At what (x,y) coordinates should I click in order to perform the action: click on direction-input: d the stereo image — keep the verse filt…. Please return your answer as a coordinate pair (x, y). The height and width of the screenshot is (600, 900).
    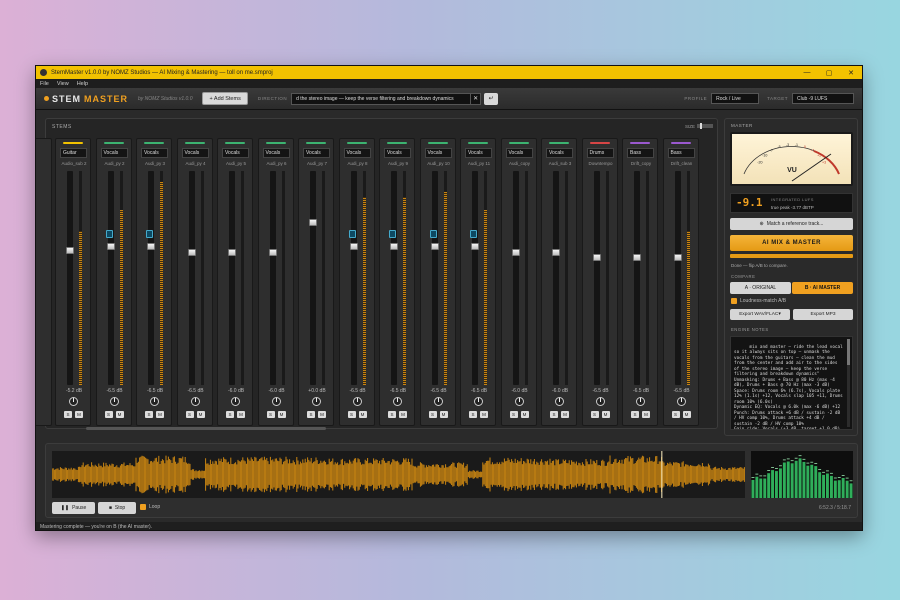
    Looking at the image, I should click on (381, 98).